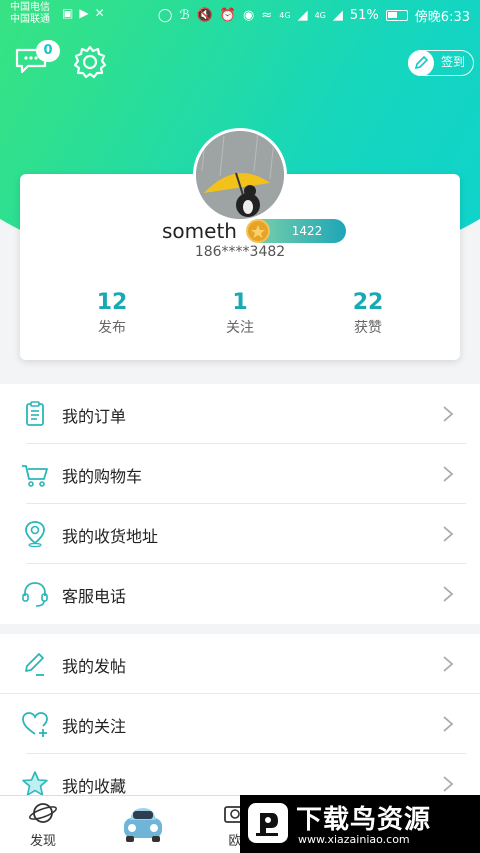  I want to click on stat-likes-label: 获赞, so click(368, 328).